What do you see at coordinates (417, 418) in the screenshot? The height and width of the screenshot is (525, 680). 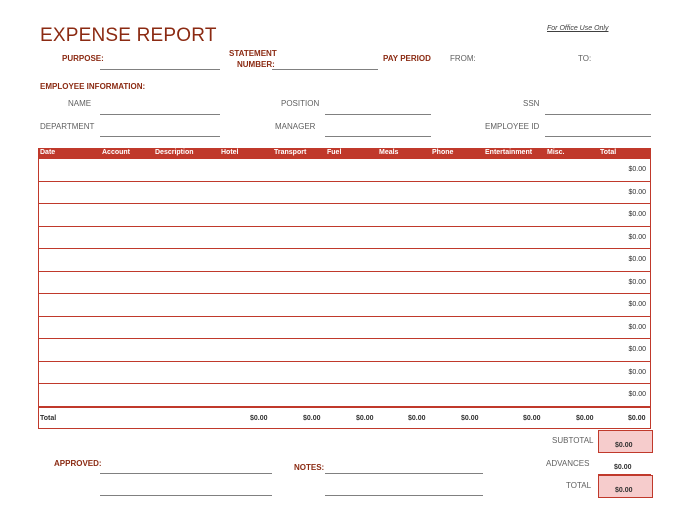 I see `meals-total: $0.00` at bounding box center [417, 418].